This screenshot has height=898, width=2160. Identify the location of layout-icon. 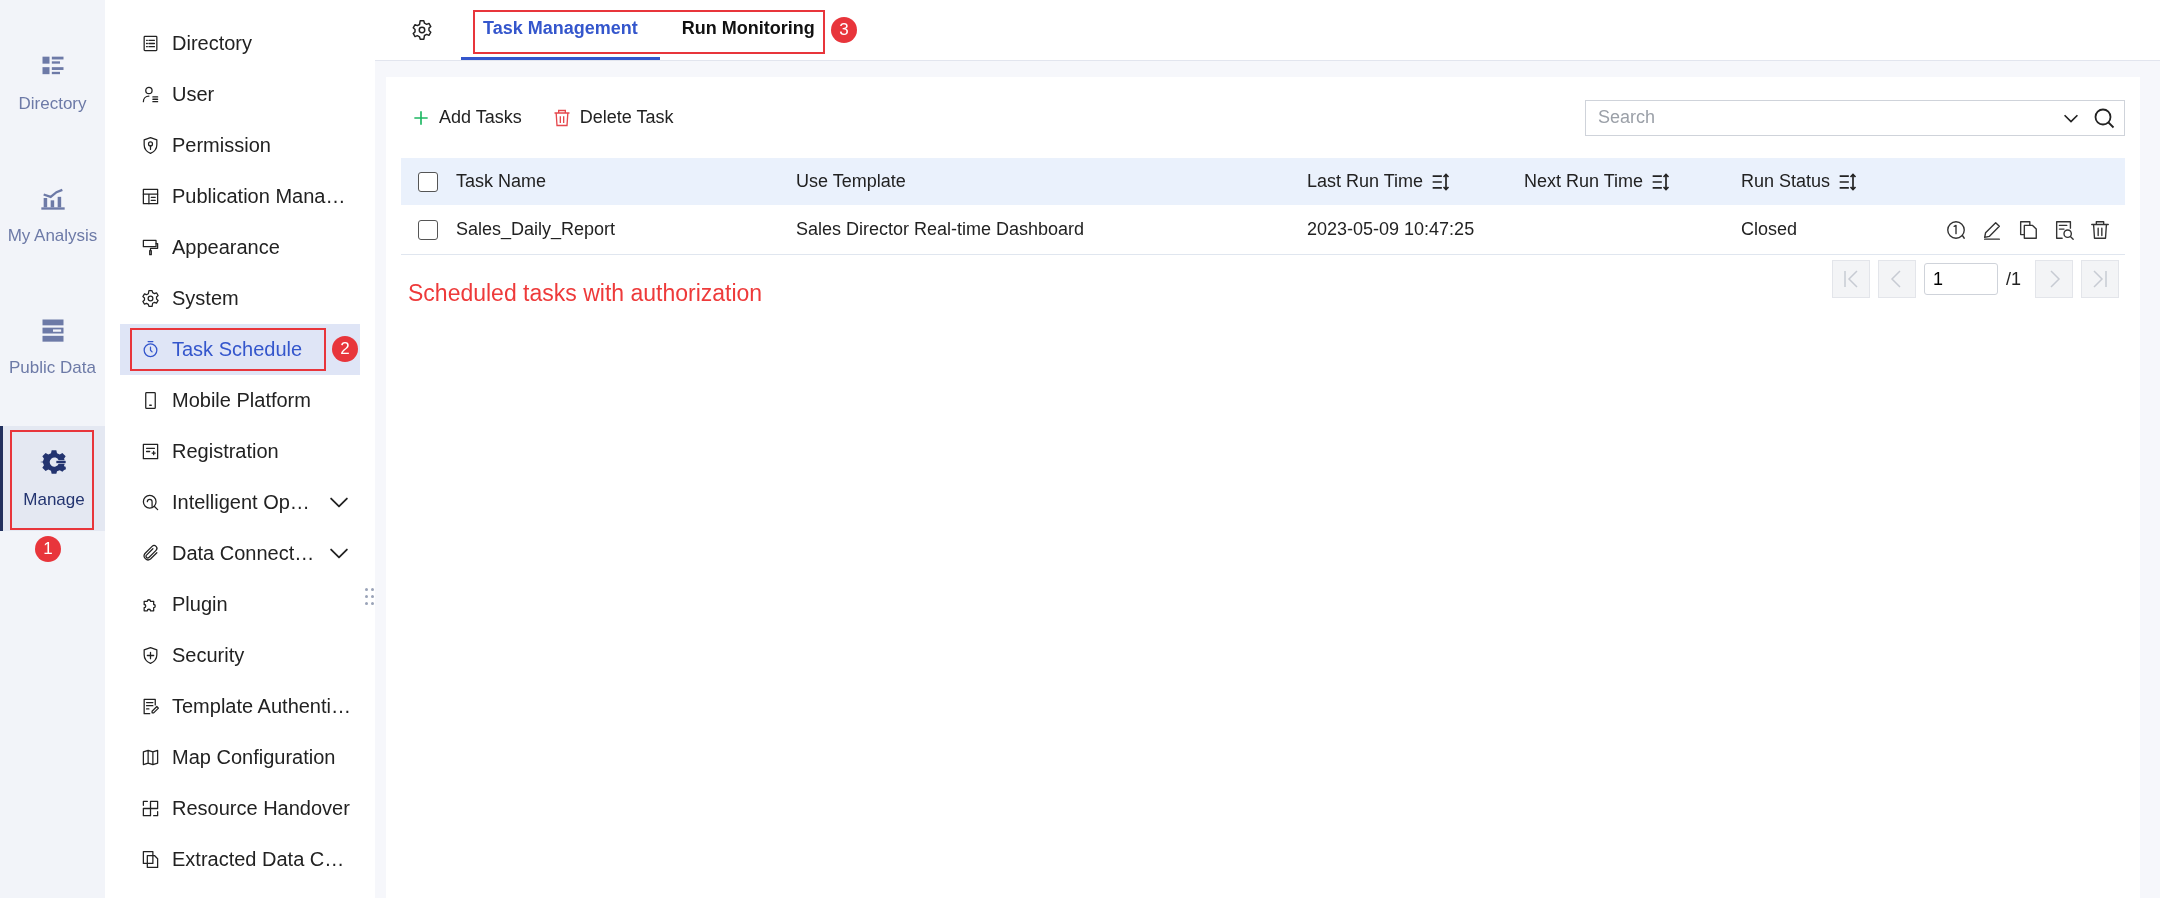
(150, 196).